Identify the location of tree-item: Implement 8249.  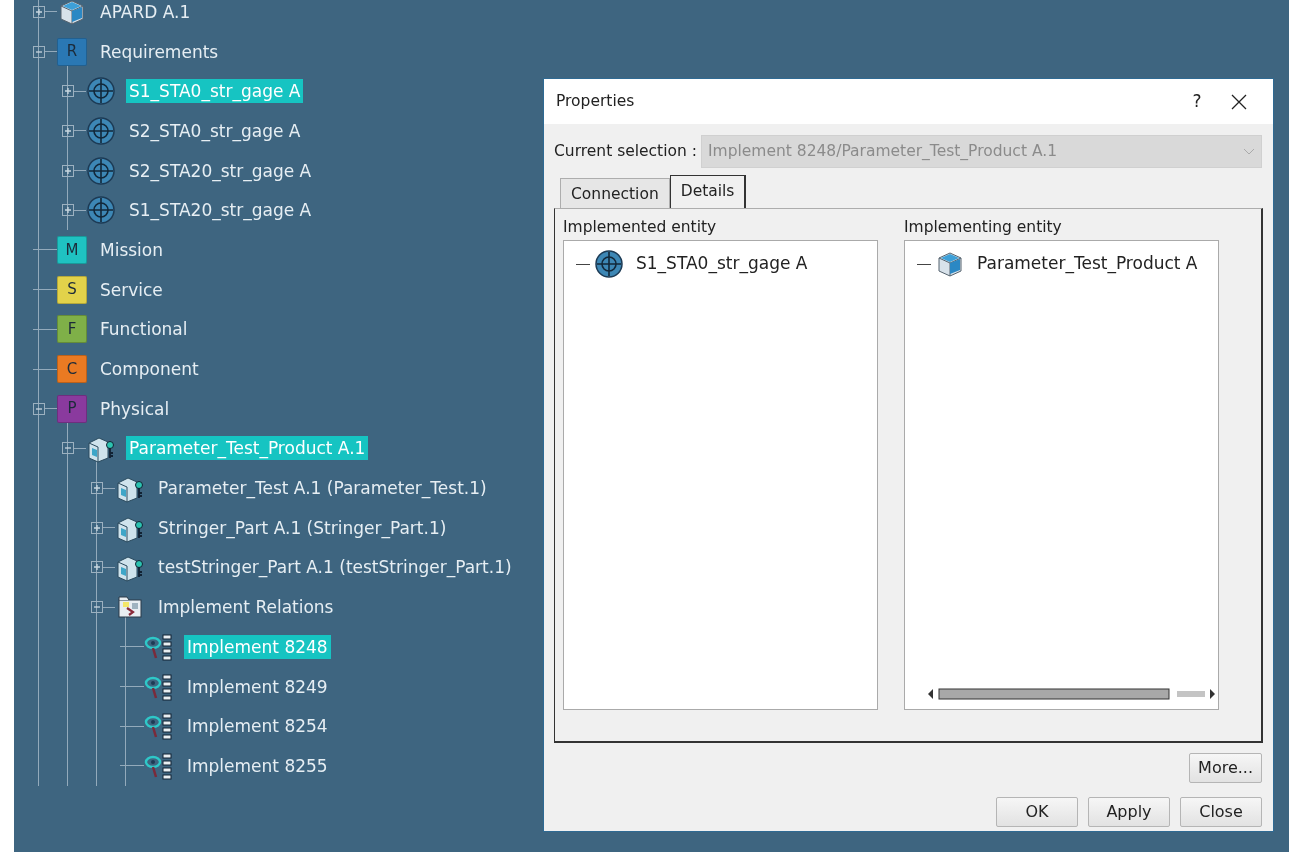
(257, 686).